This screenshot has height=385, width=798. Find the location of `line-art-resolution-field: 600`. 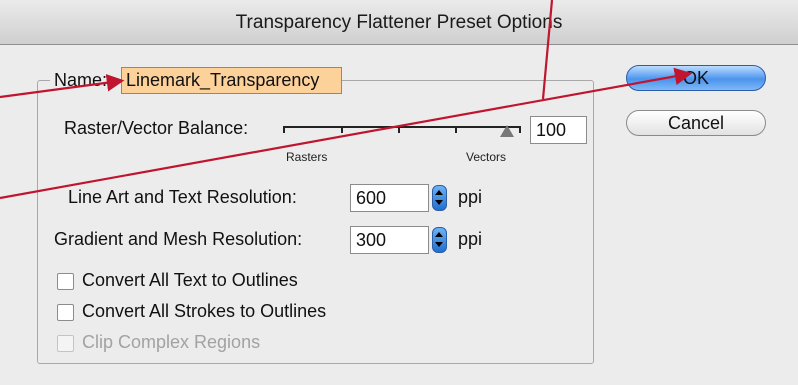

line-art-resolution-field: 600 is located at coordinates (389, 198).